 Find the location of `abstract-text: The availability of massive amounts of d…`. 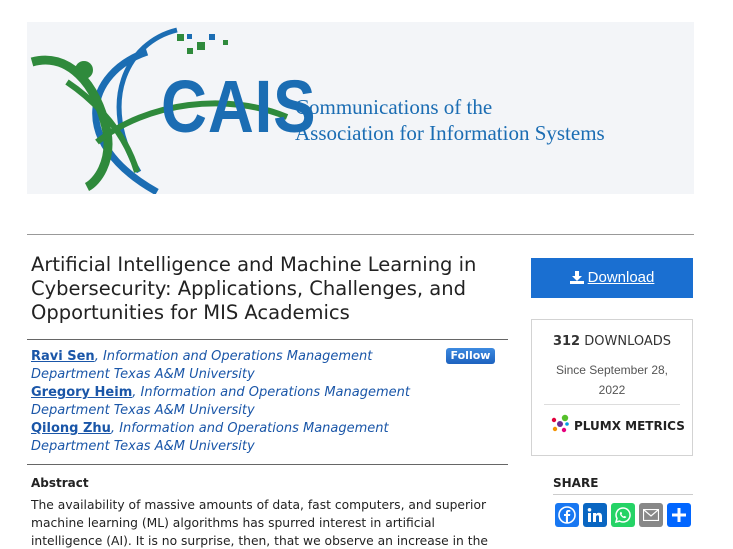

abstract-text: The availability of massive amounts of d… is located at coordinates (259, 523).